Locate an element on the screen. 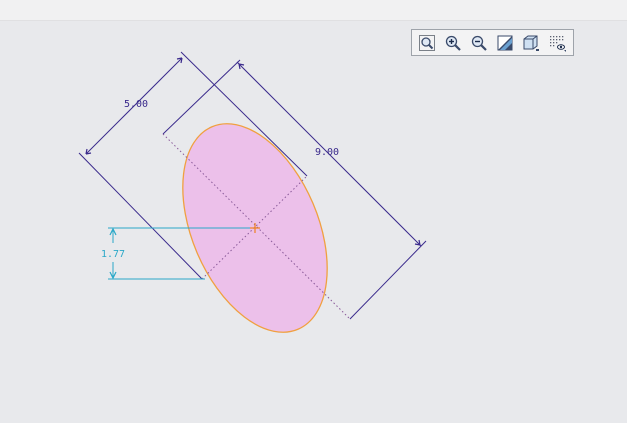  grid-display-button is located at coordinates (557, 43).